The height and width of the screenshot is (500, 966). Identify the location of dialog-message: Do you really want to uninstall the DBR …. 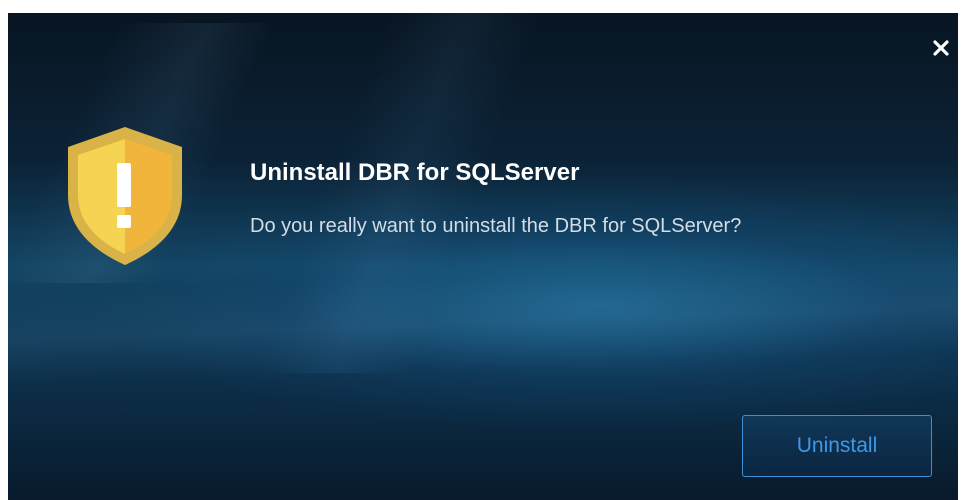
(496, 226).